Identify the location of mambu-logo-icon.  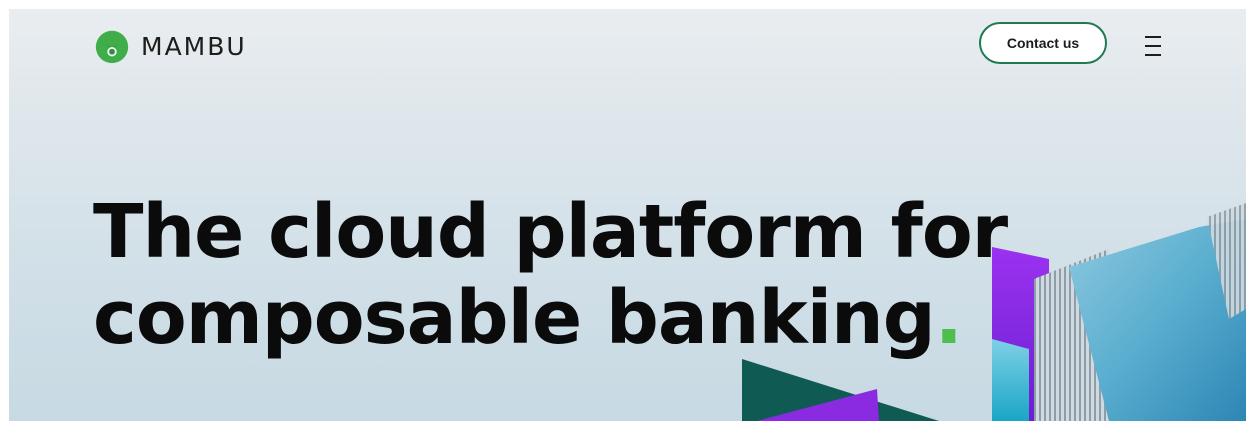
(112, 47).